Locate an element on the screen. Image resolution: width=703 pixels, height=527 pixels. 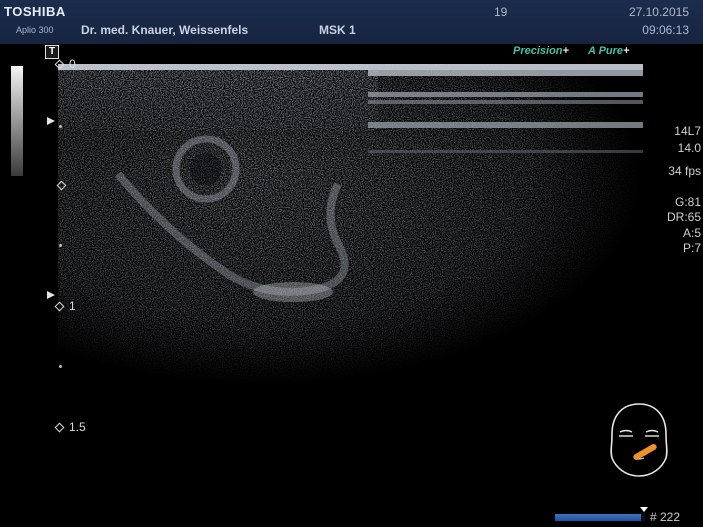
frequency-label: 14.0 is located at coordinates (689, 148).